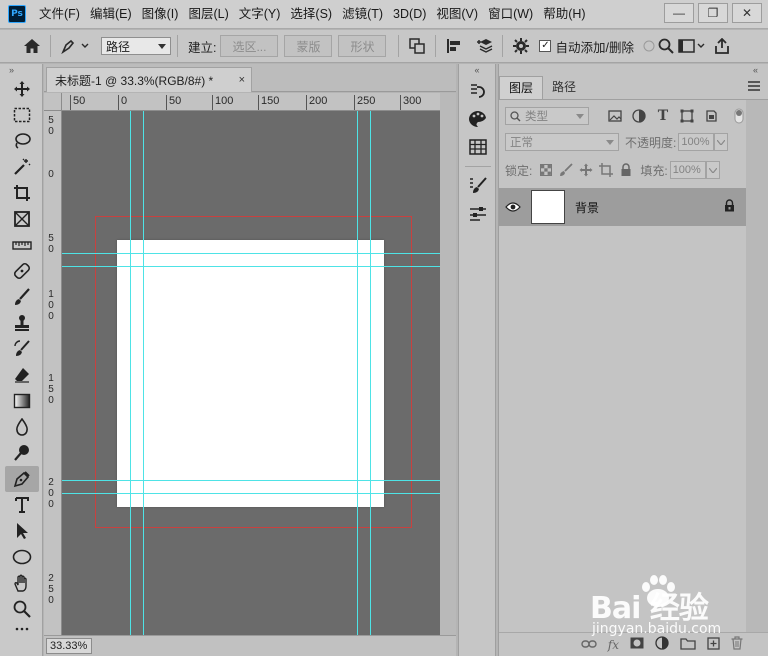 Image resolution: width=768 pixels, height=656 pixels. Describe the element at coordinates (615, 116) in the screenshot. I see `filter-pixel-icon` at that location.